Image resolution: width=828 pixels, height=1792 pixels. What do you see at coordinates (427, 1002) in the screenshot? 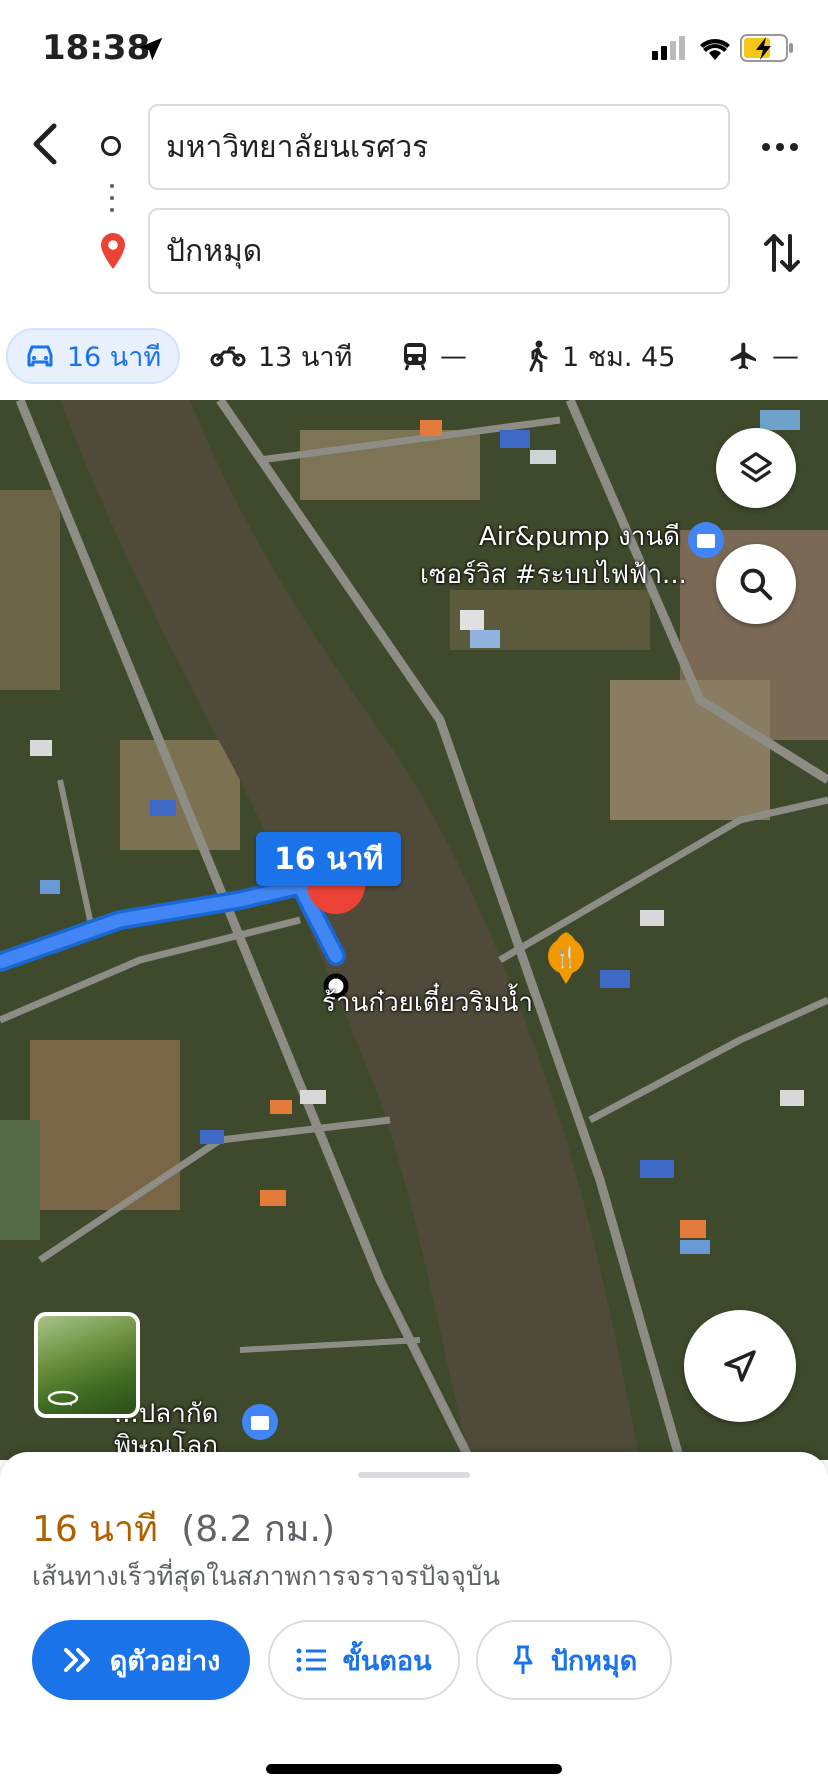
I see `poi-restaurant-label: ร้านก๋วยเตี๋ยวริมน้ำ` at bounding box center [427, 1002].